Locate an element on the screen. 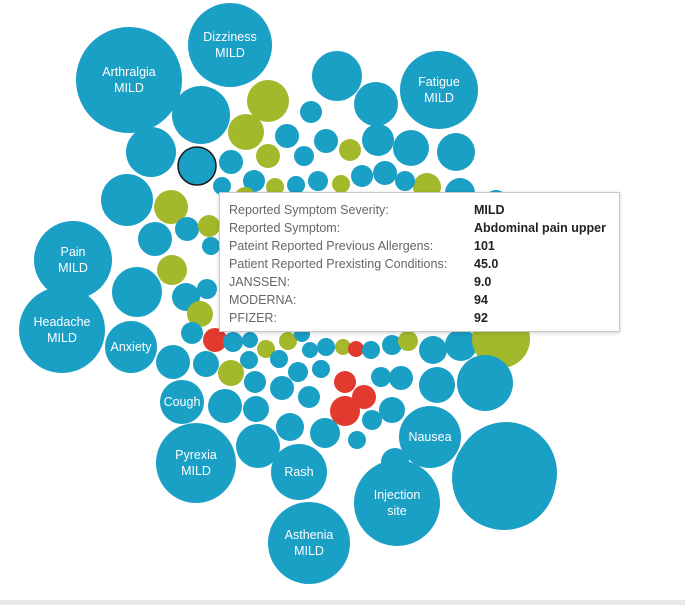  tooltip-label: Pateint Reported Previous Allergens: is located at coordinates (331, 246).